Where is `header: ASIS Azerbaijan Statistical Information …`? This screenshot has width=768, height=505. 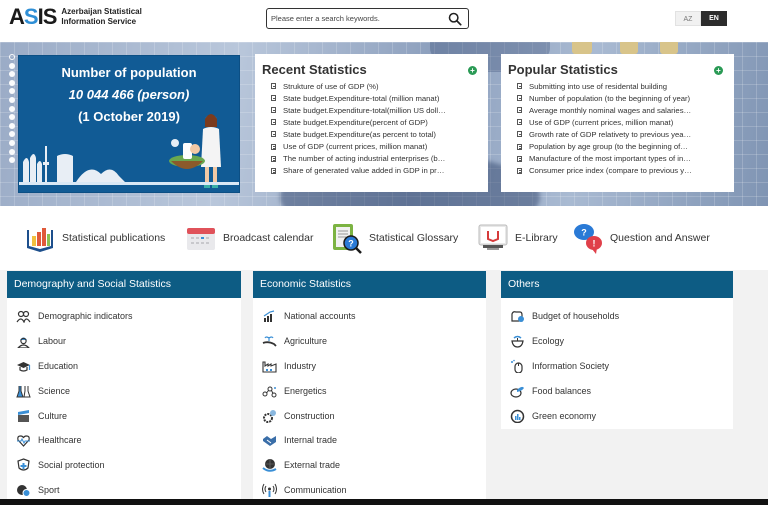 header: ASIS Azerbaijan Statistical Information … is located at coordinates (384, 21).